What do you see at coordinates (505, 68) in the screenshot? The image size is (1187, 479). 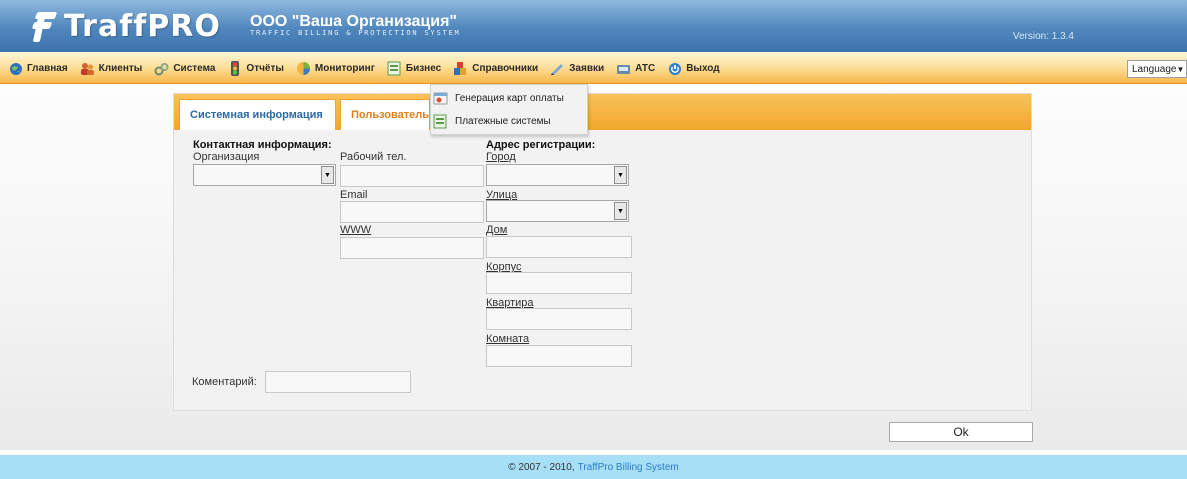 I see `menu-label: Справочники` at bounding box center [505, 68].